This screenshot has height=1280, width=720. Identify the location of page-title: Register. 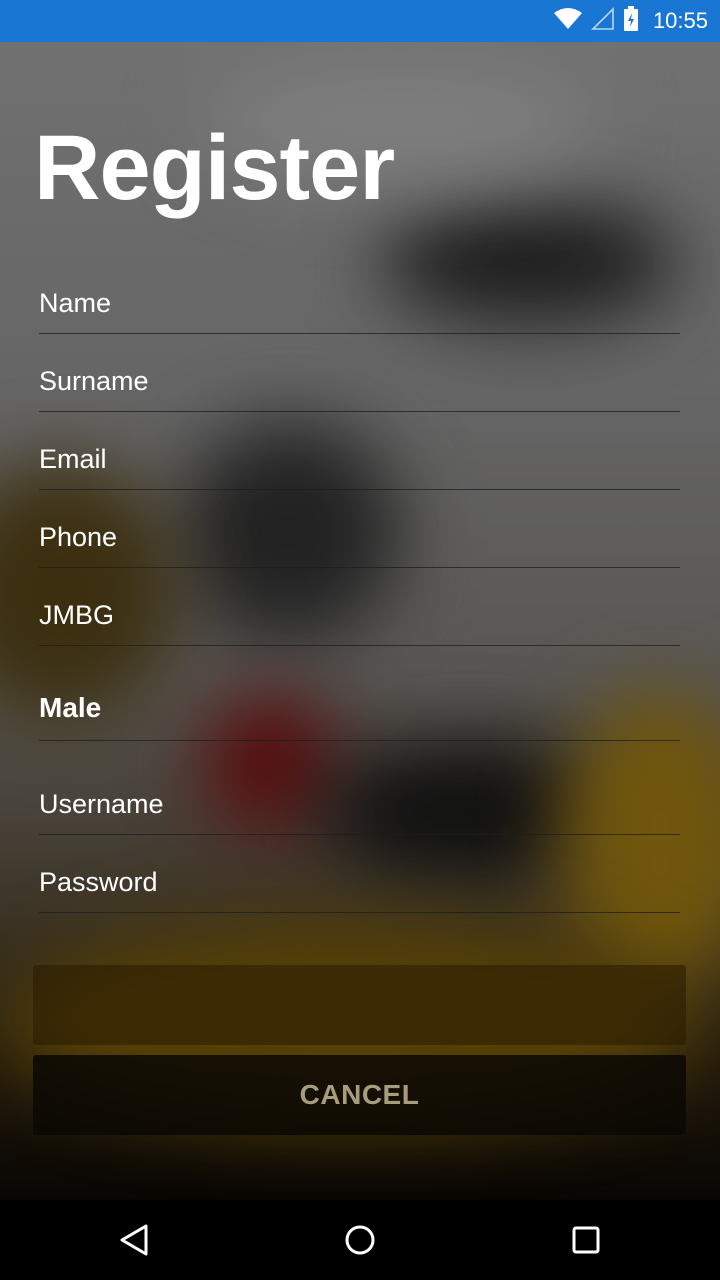
(214, 168).